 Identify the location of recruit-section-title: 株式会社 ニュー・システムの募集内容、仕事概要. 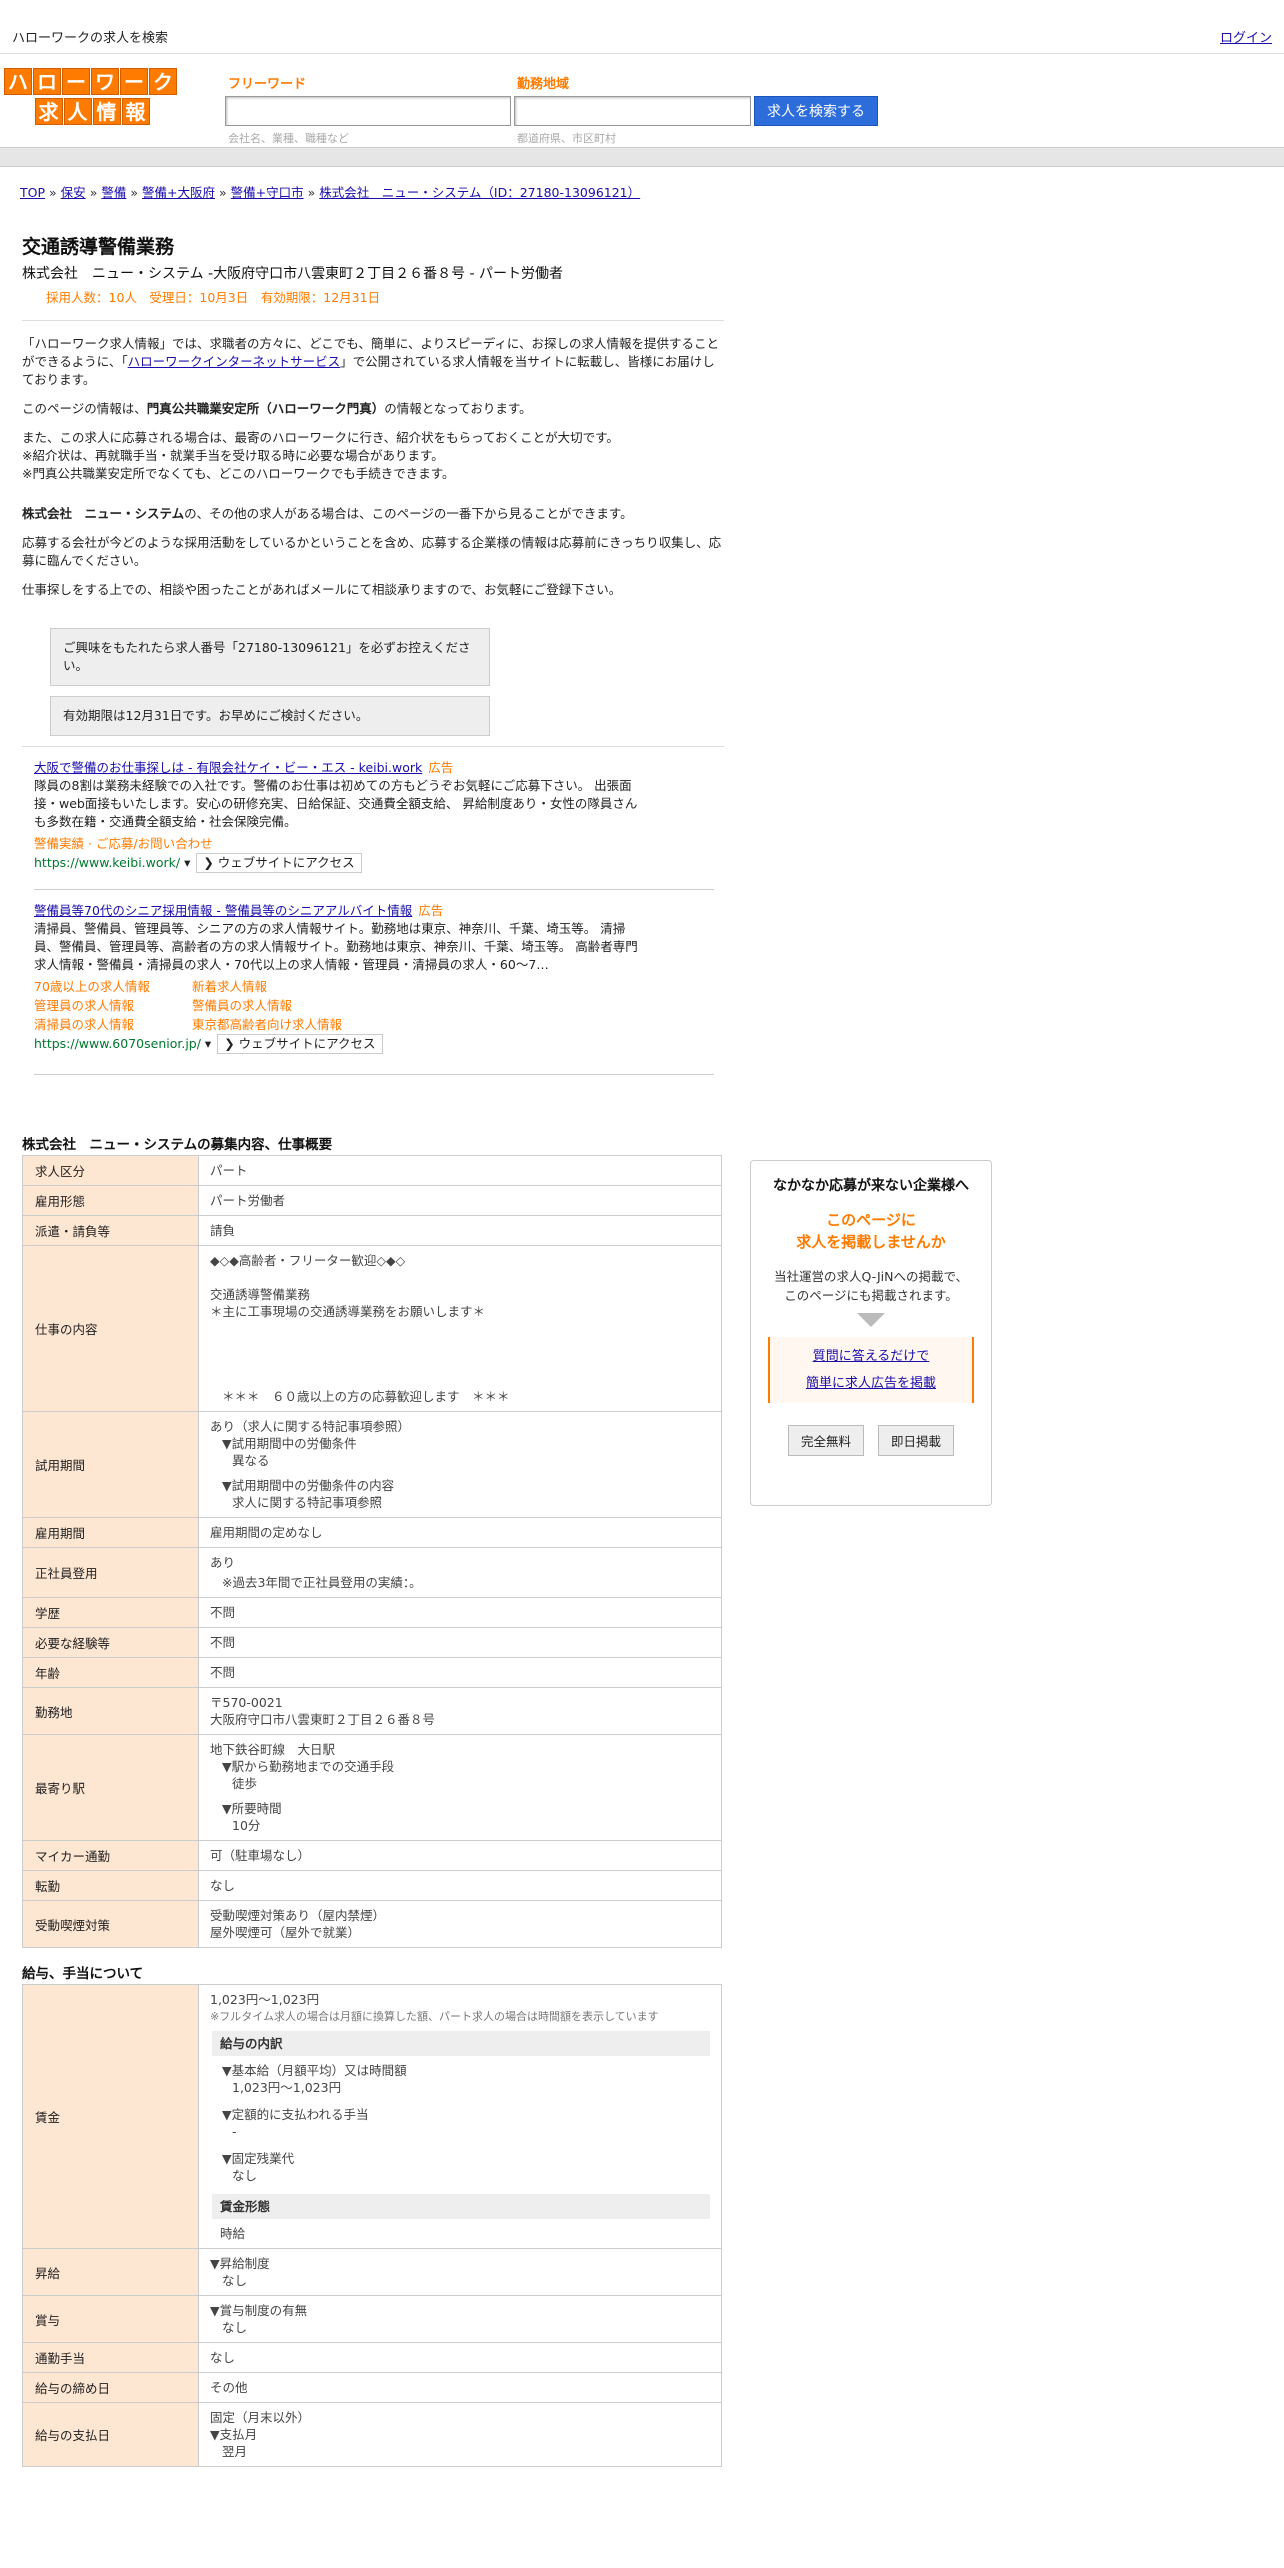
(177, 1145).